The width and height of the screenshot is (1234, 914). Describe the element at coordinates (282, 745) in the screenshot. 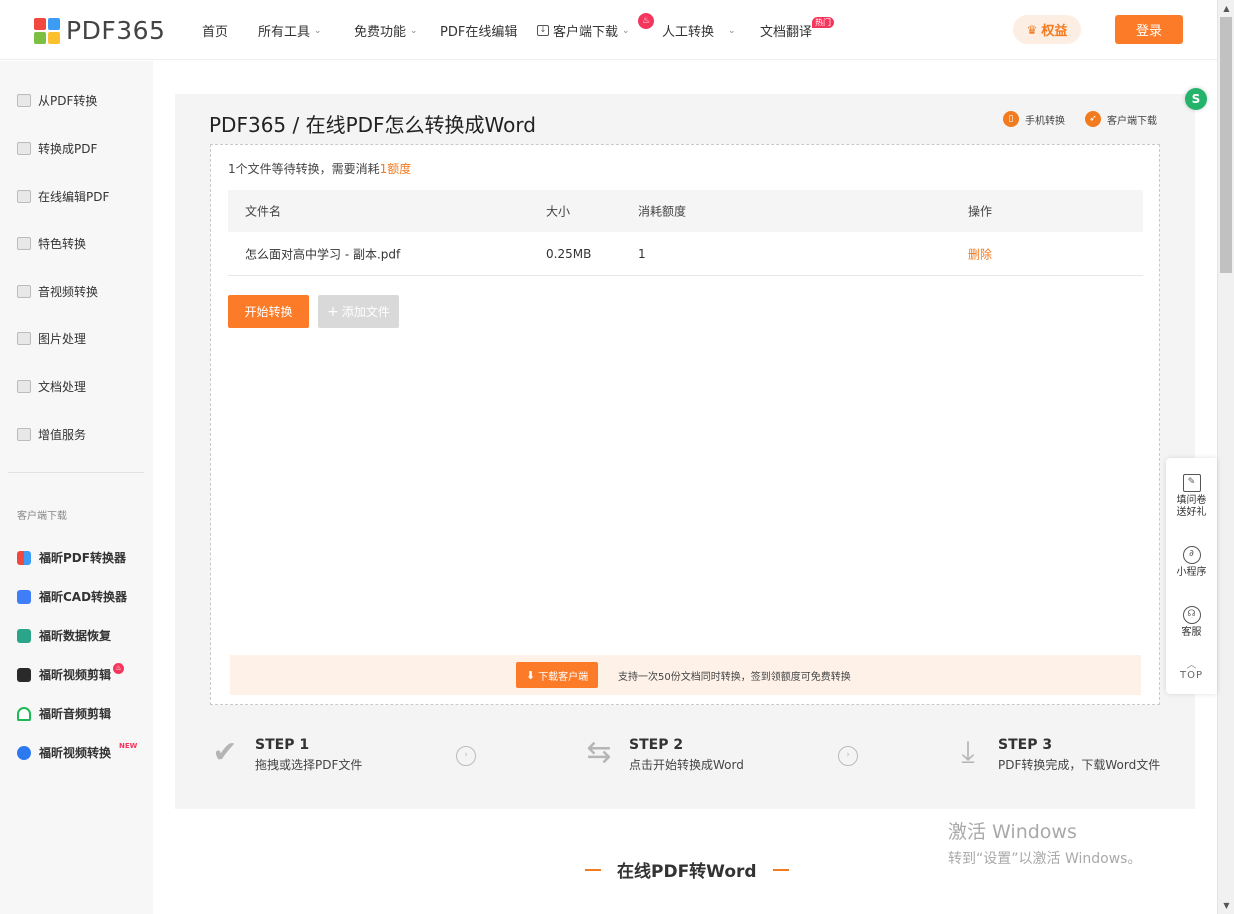

I see `step-title: STEP 1` at that location.